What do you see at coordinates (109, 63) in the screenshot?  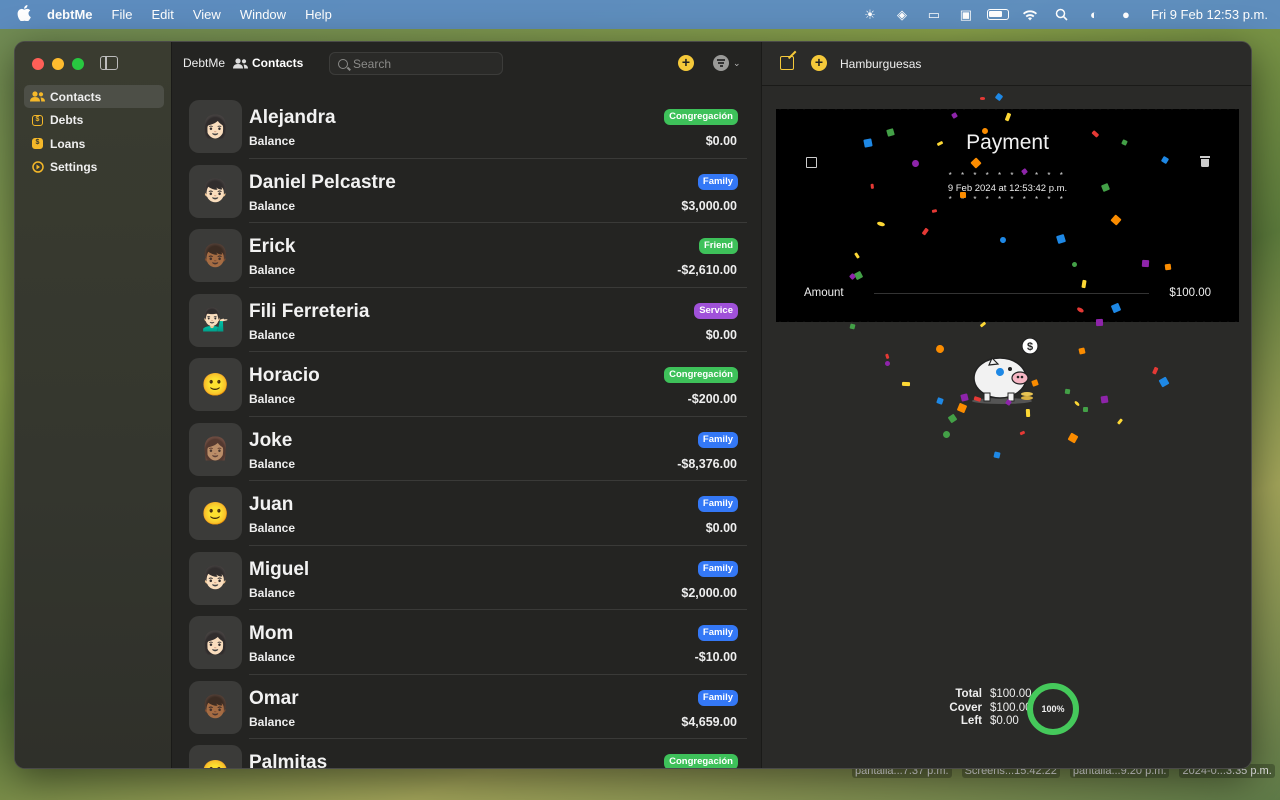 I see `sidebar-toggle-icon` at bounding box center [109, 63].